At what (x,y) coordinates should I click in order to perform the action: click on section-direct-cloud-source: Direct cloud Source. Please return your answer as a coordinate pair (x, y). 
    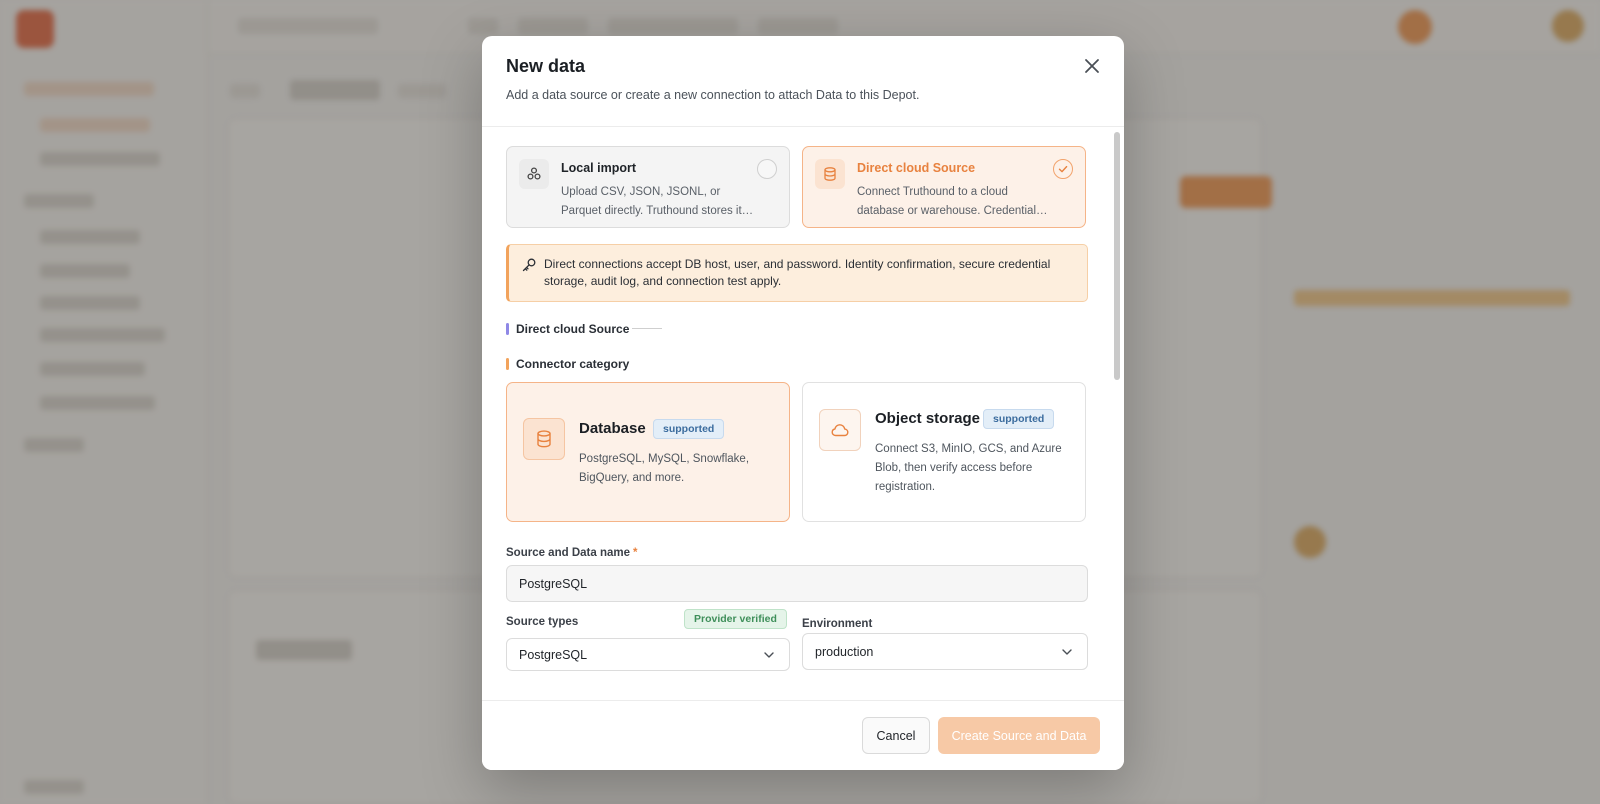
    Looking at the image, I should click on (567, 329).